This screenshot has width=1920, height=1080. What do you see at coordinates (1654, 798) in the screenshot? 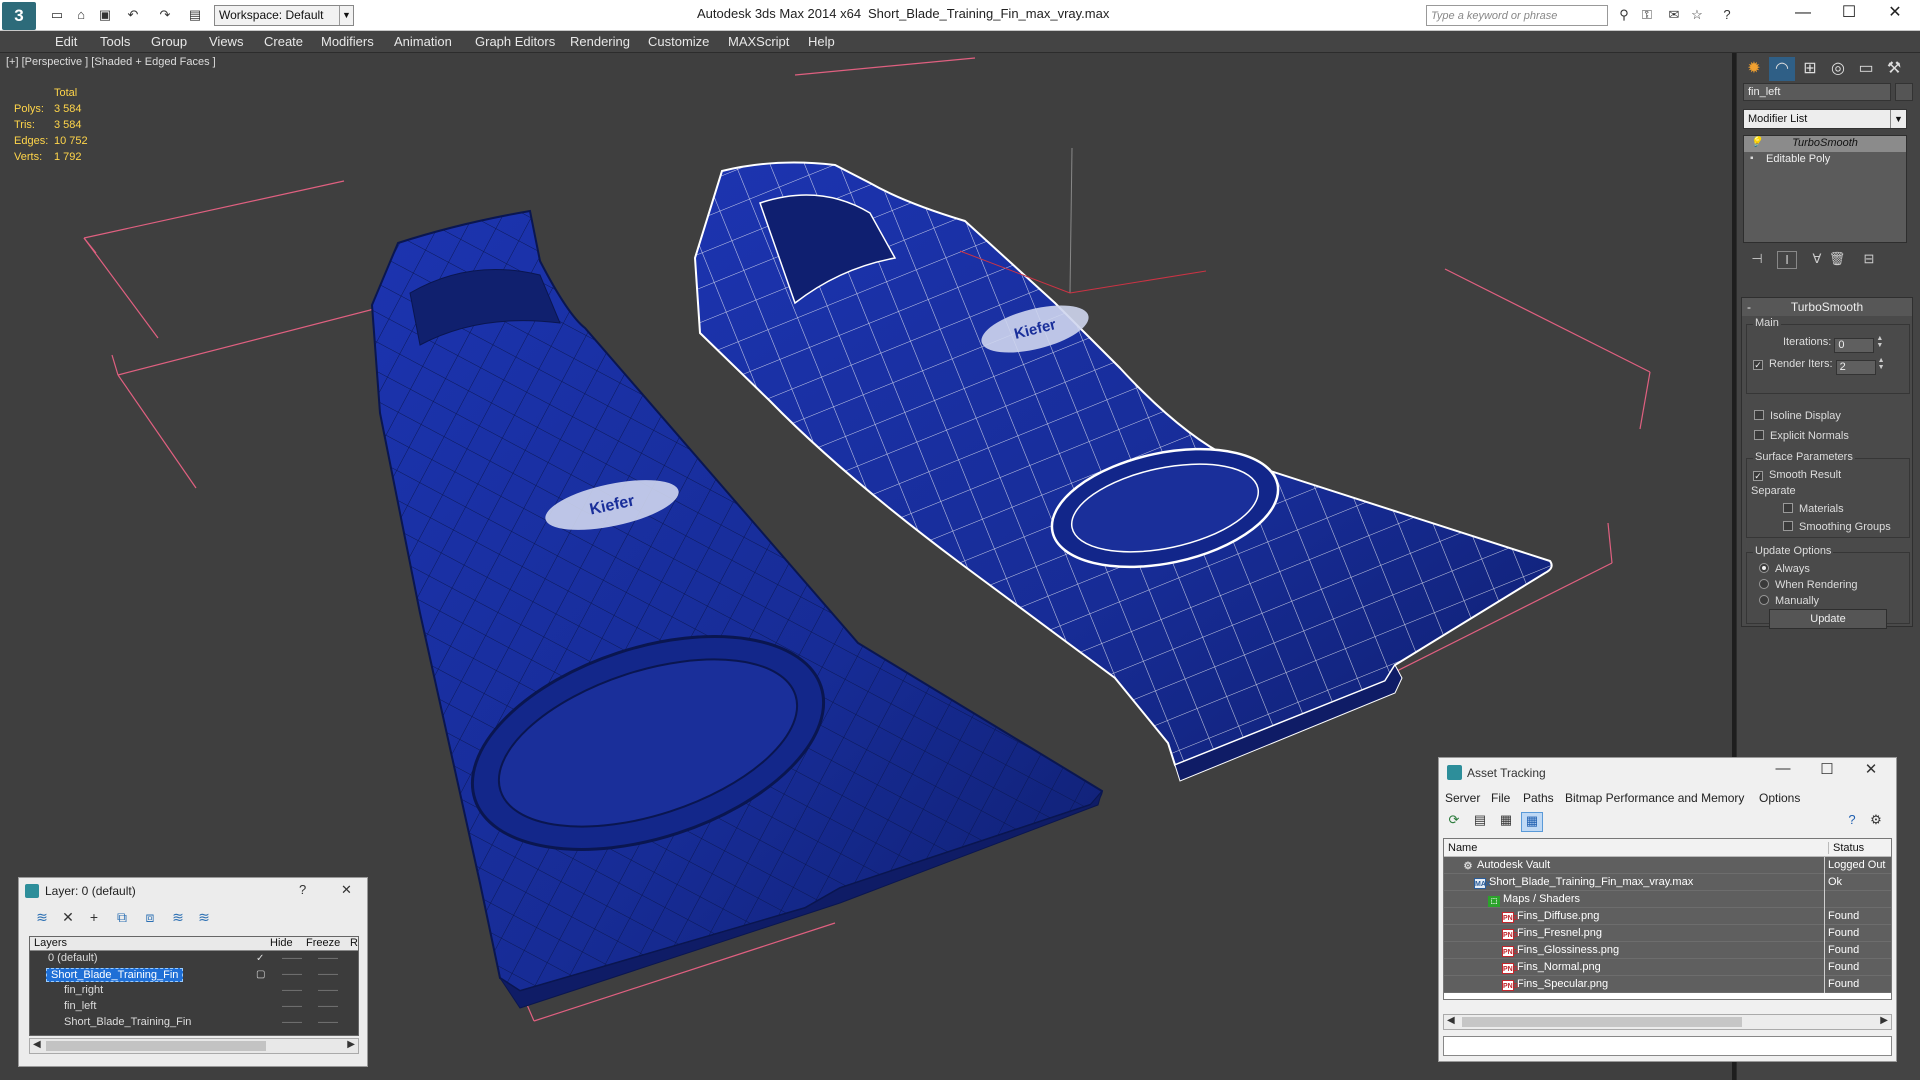
I see `menu-bitmap-performance: Bitmap Performance and Memory` at bounding box center [1654, 798].